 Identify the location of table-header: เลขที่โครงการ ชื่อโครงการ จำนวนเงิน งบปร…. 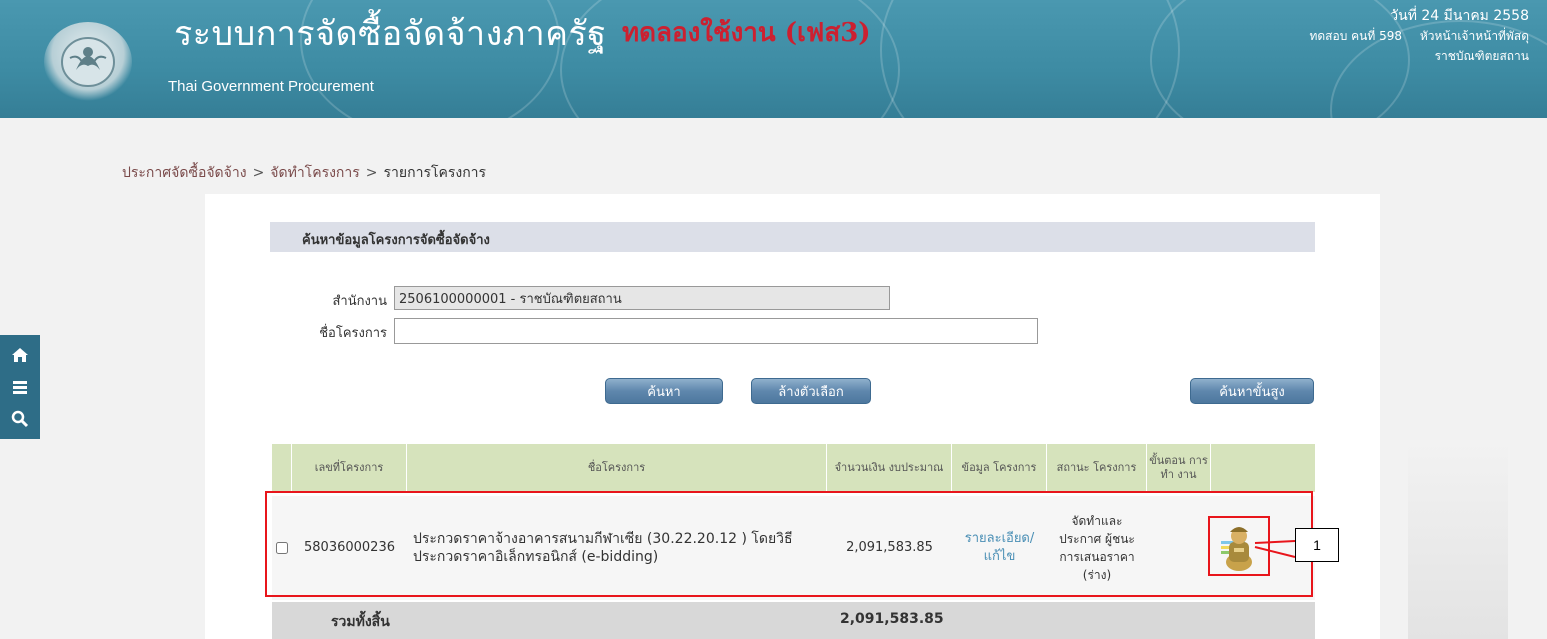
(793, 468).